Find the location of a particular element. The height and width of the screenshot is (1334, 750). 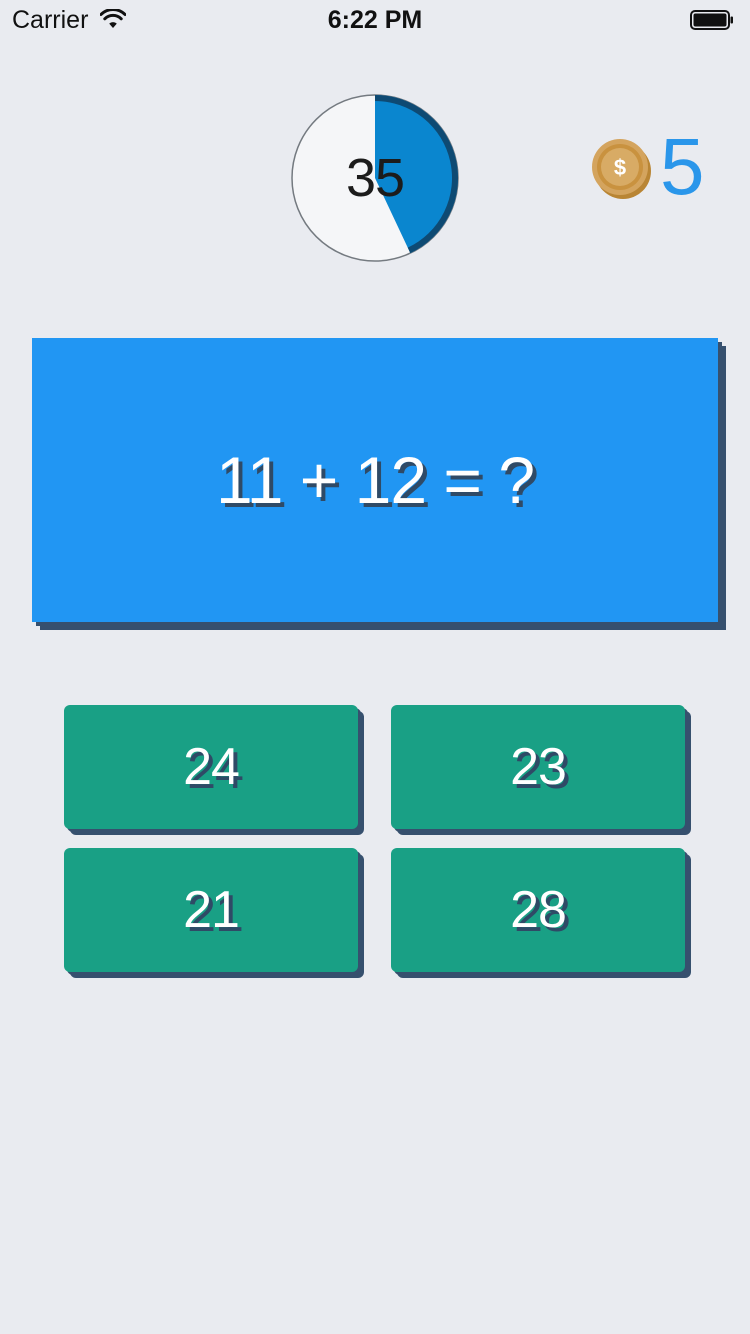

timer-value: 35 is located at coordinates (375, 178).